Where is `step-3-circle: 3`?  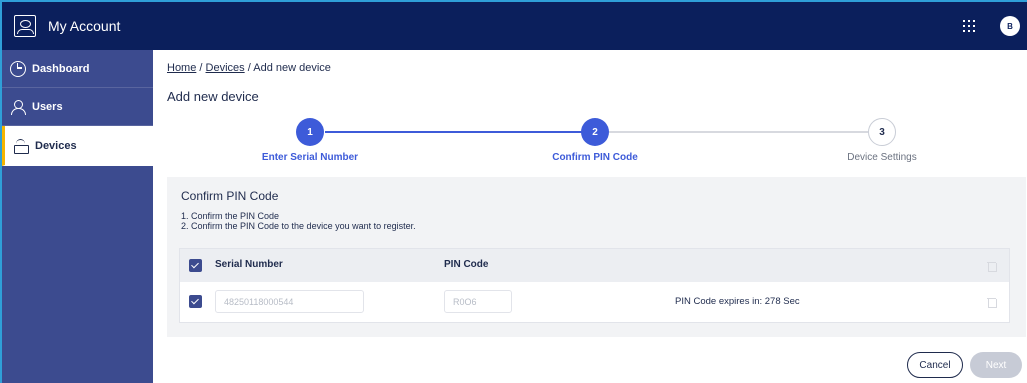 step-3-circle: 3 is located at coordinates (882, 132).